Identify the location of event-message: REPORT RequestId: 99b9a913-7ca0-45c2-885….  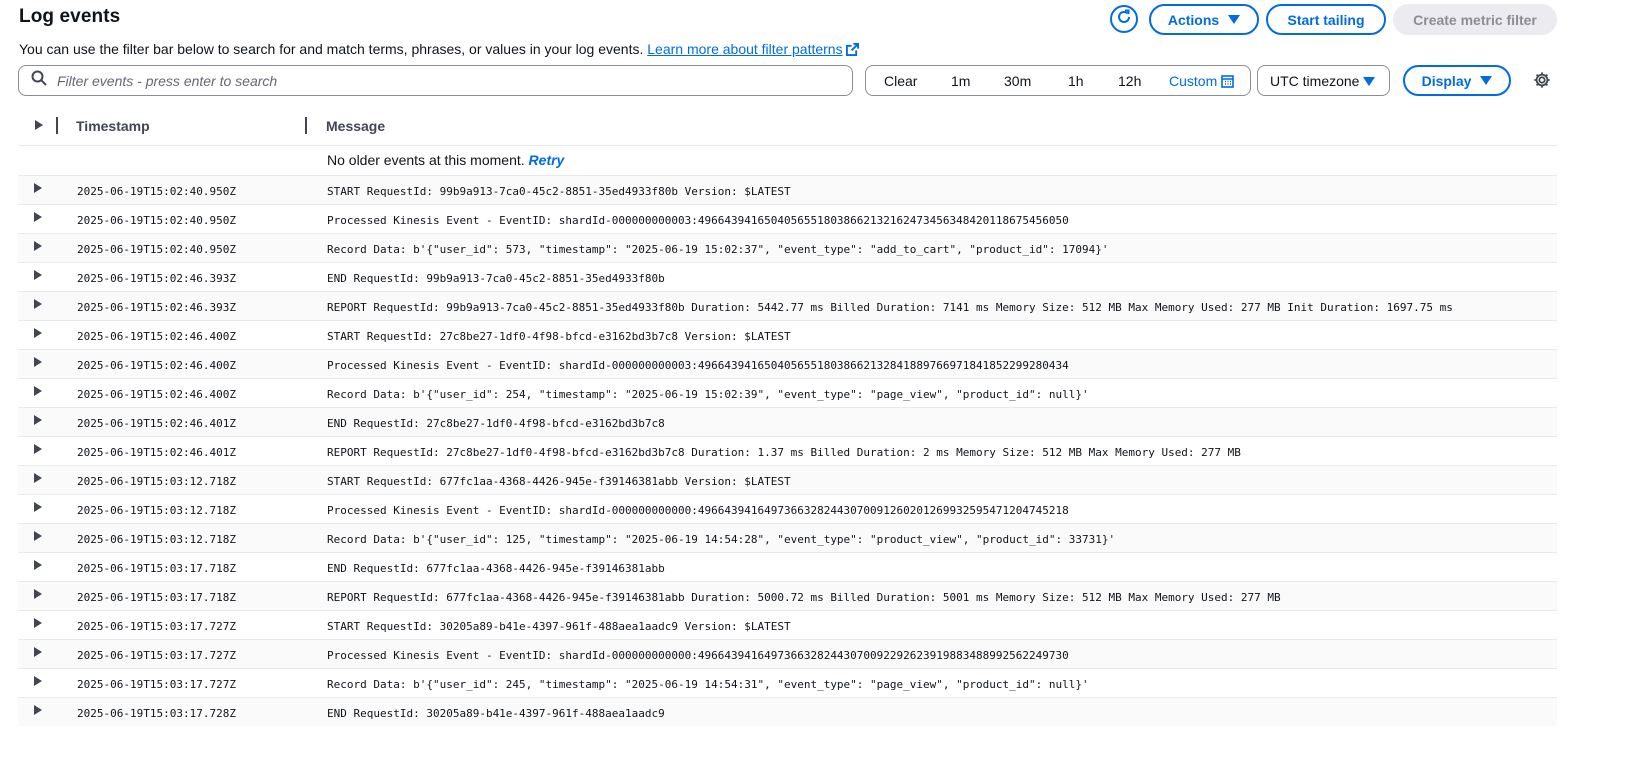
(890, 307).